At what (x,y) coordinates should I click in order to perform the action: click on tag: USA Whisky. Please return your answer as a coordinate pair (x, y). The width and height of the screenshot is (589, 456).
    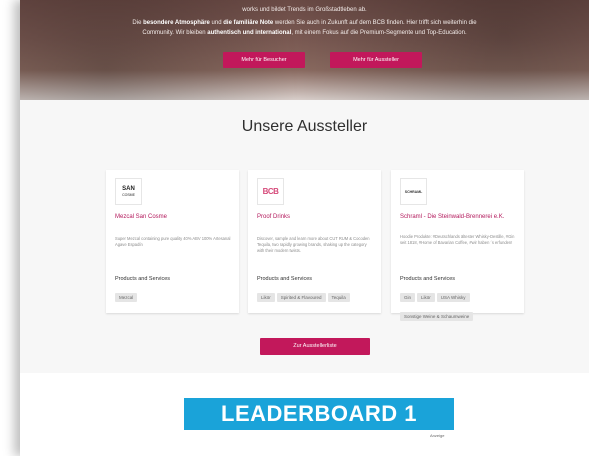
    Looking at the image, I should click on (453, 297).